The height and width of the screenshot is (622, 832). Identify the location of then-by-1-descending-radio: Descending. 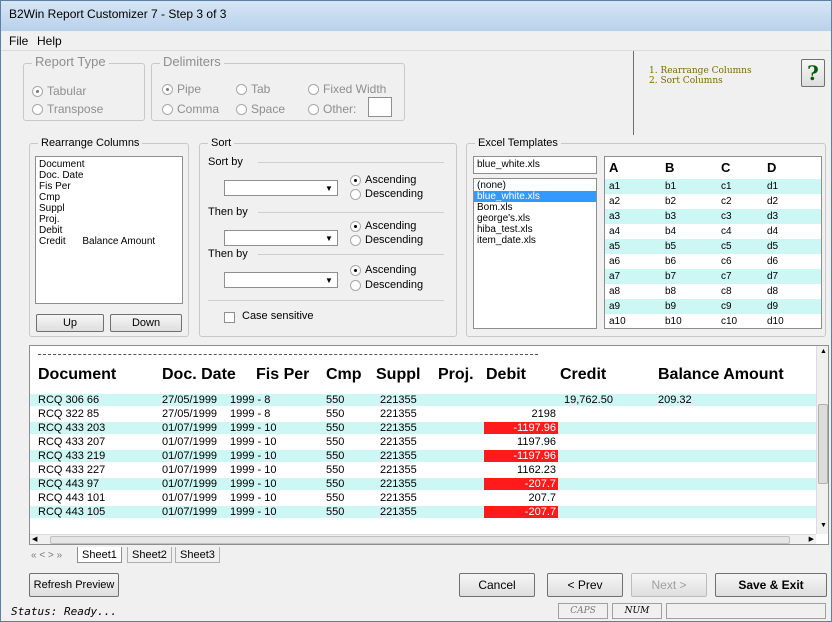
(386, 240).